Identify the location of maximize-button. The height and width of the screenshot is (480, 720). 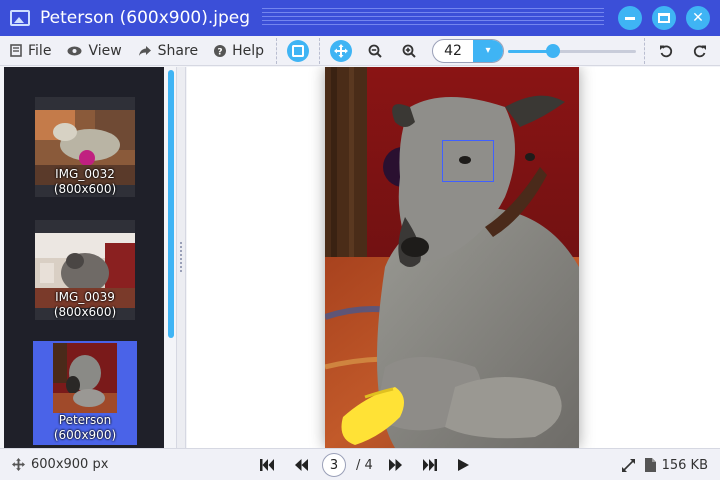
(664, 18).